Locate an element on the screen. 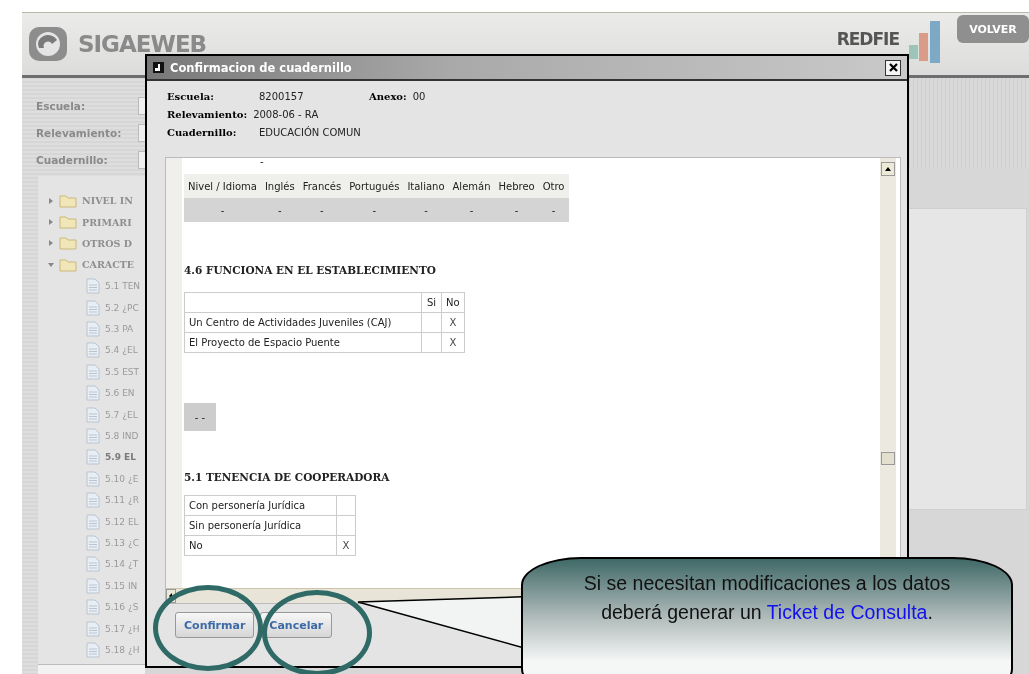  section-title: 4.6 FUNCIONA EN EL ESTABLECIMIENTO is located at coordinates (310, 270).